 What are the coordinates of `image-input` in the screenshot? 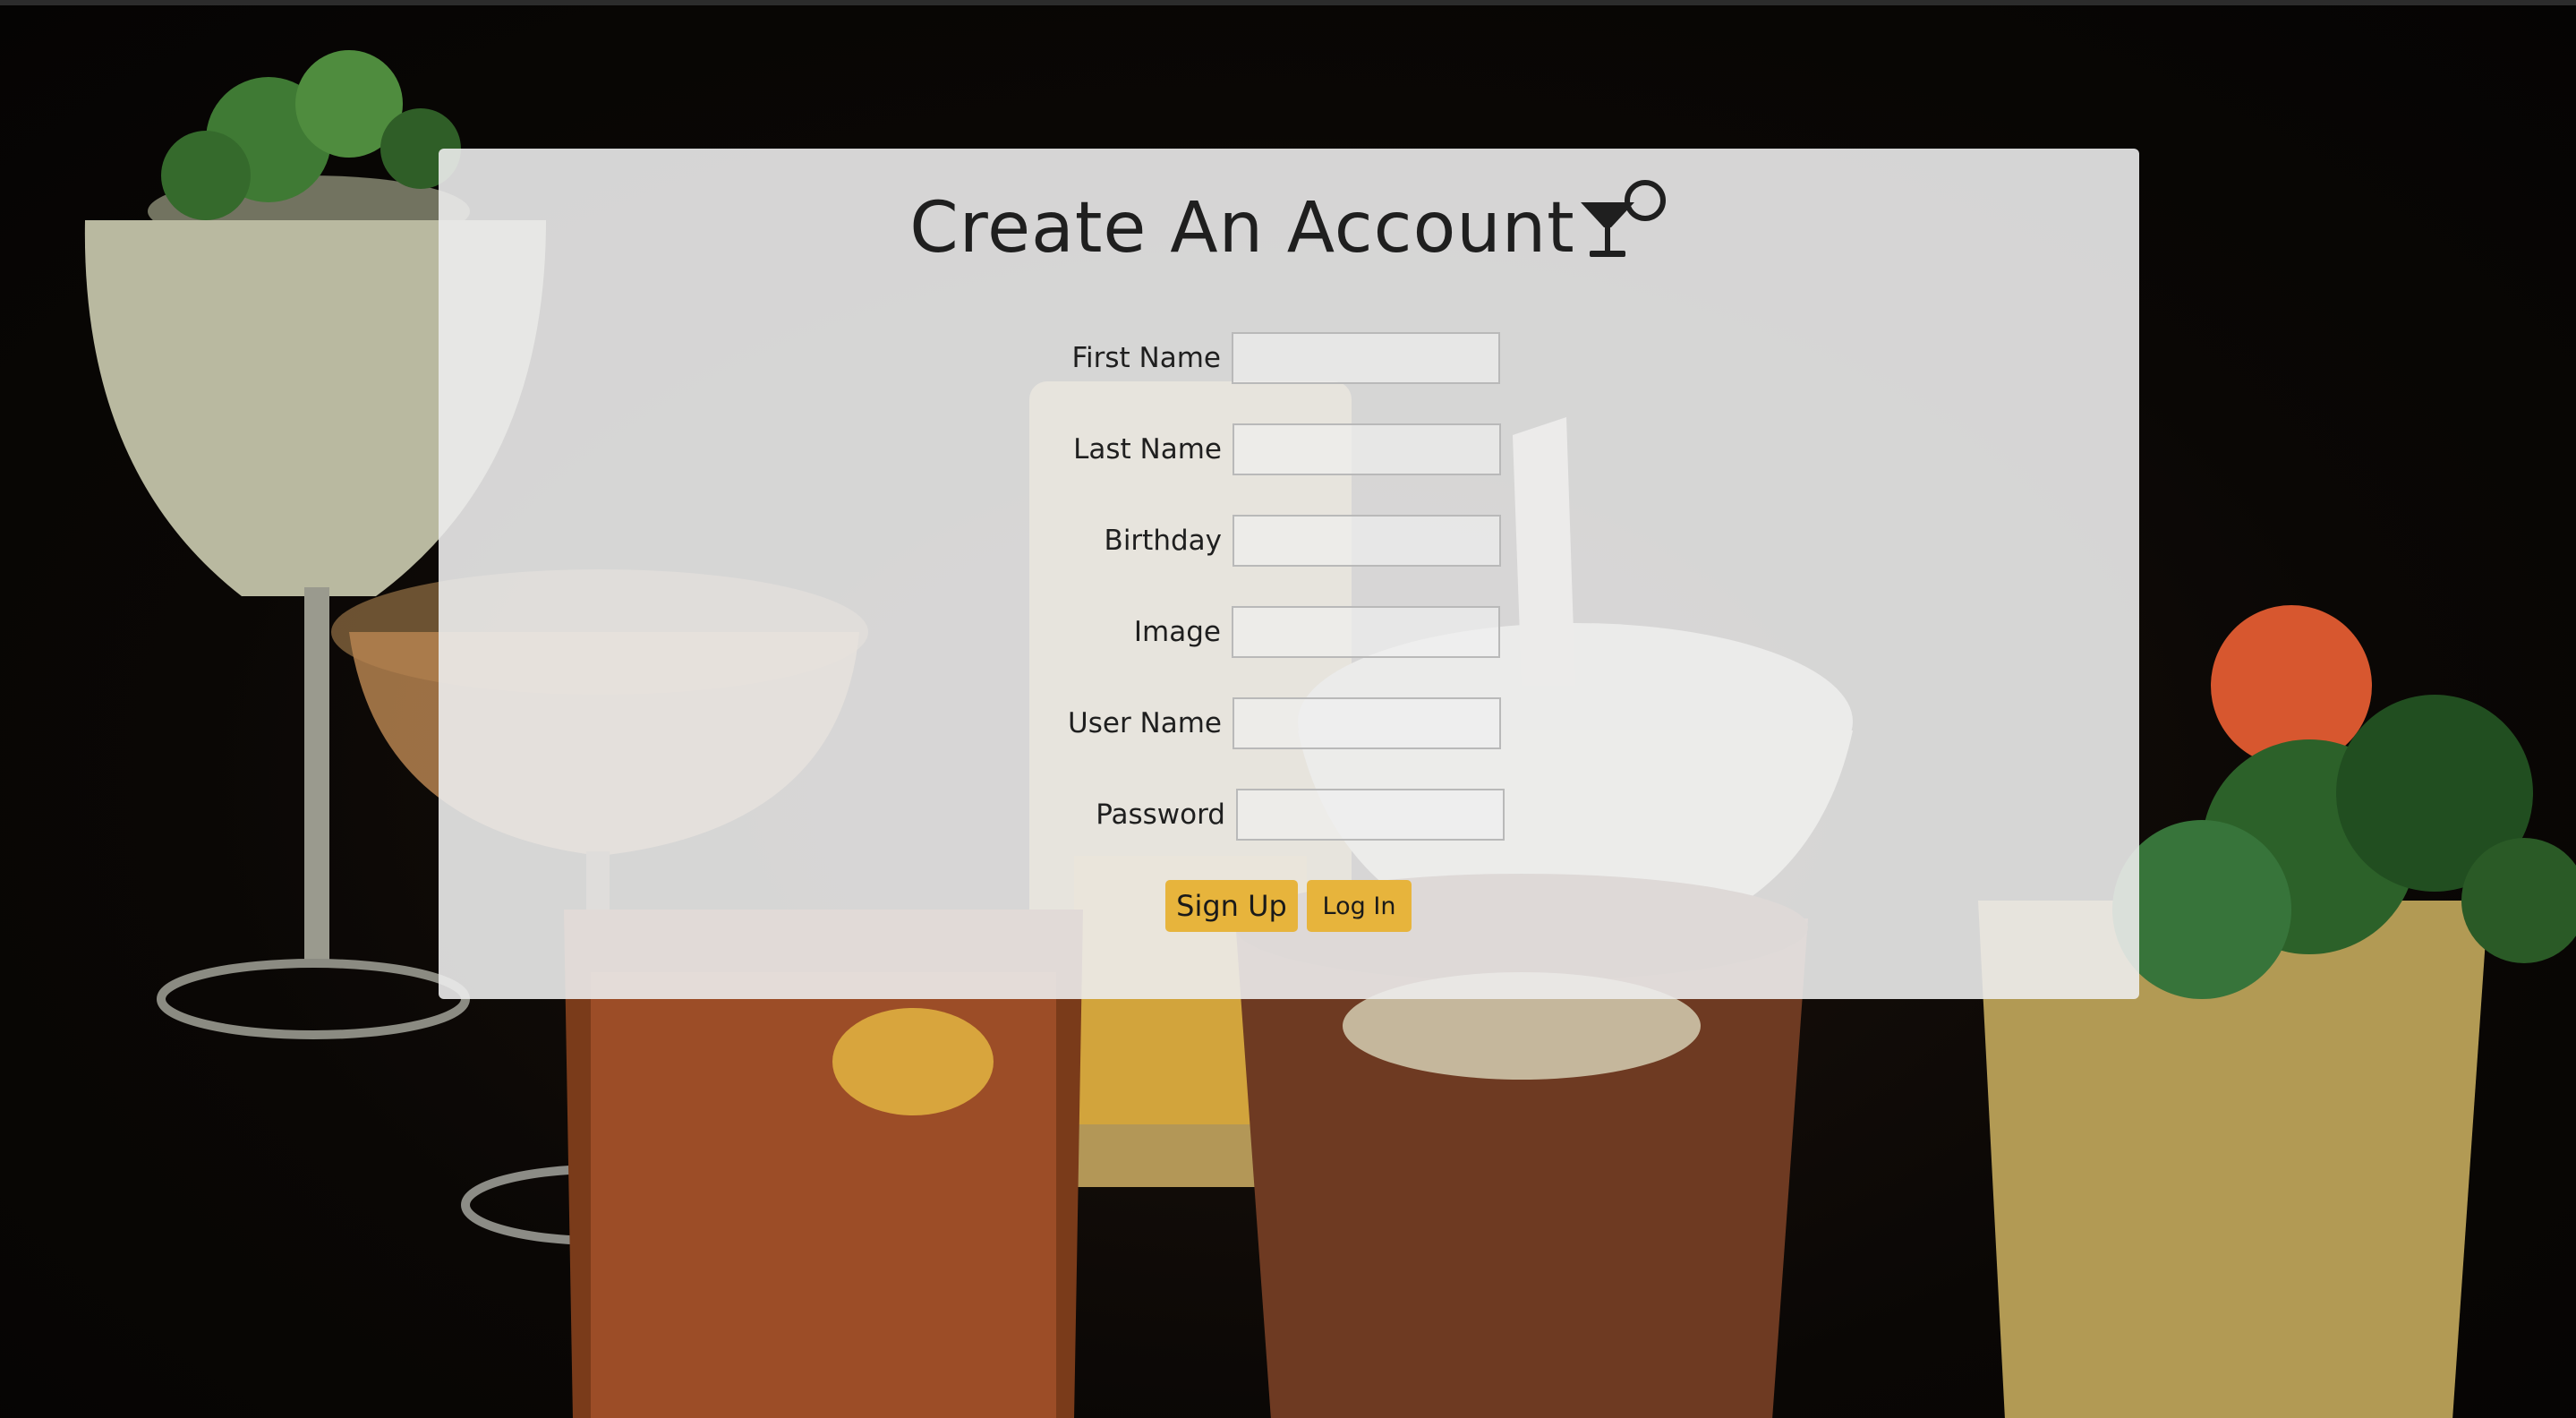 It's located at (1366, 632).